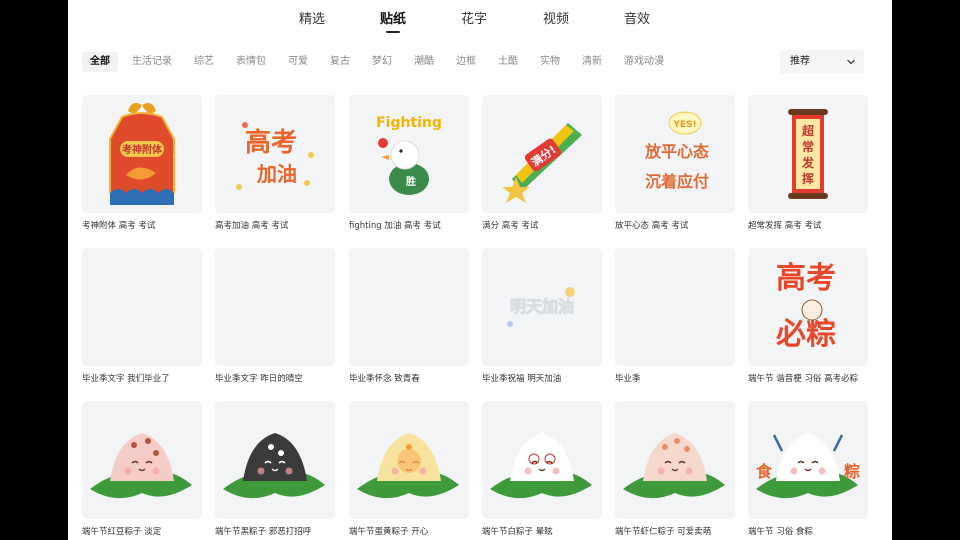 The image size is (960, 540). I want to click on sticker-thumbnail: YES! 放平心态 沉着应付, so click(675, 154).